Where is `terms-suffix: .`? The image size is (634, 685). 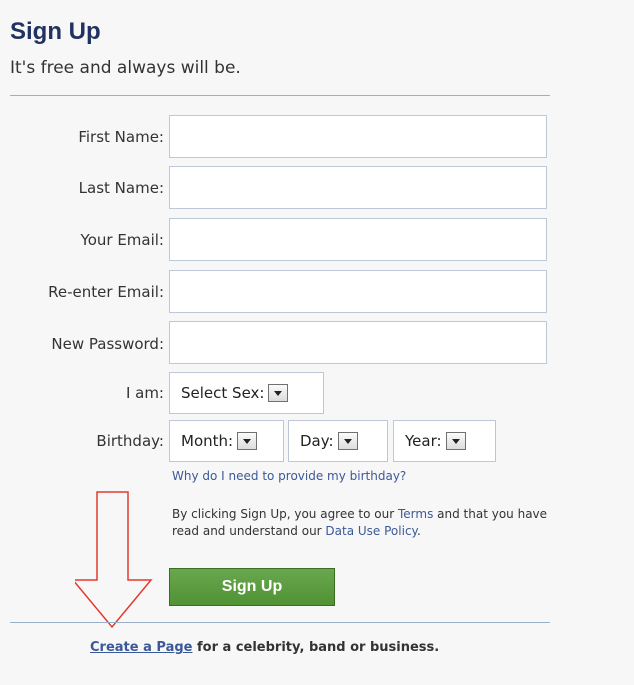
terms-suffix: . is located at coordinates (418, 531).